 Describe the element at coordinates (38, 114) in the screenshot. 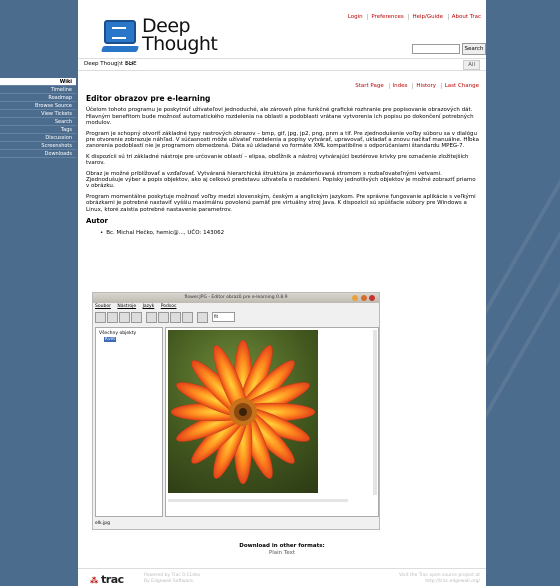

I see `sidebar-item-view-tickets: View Tickets` at that location.